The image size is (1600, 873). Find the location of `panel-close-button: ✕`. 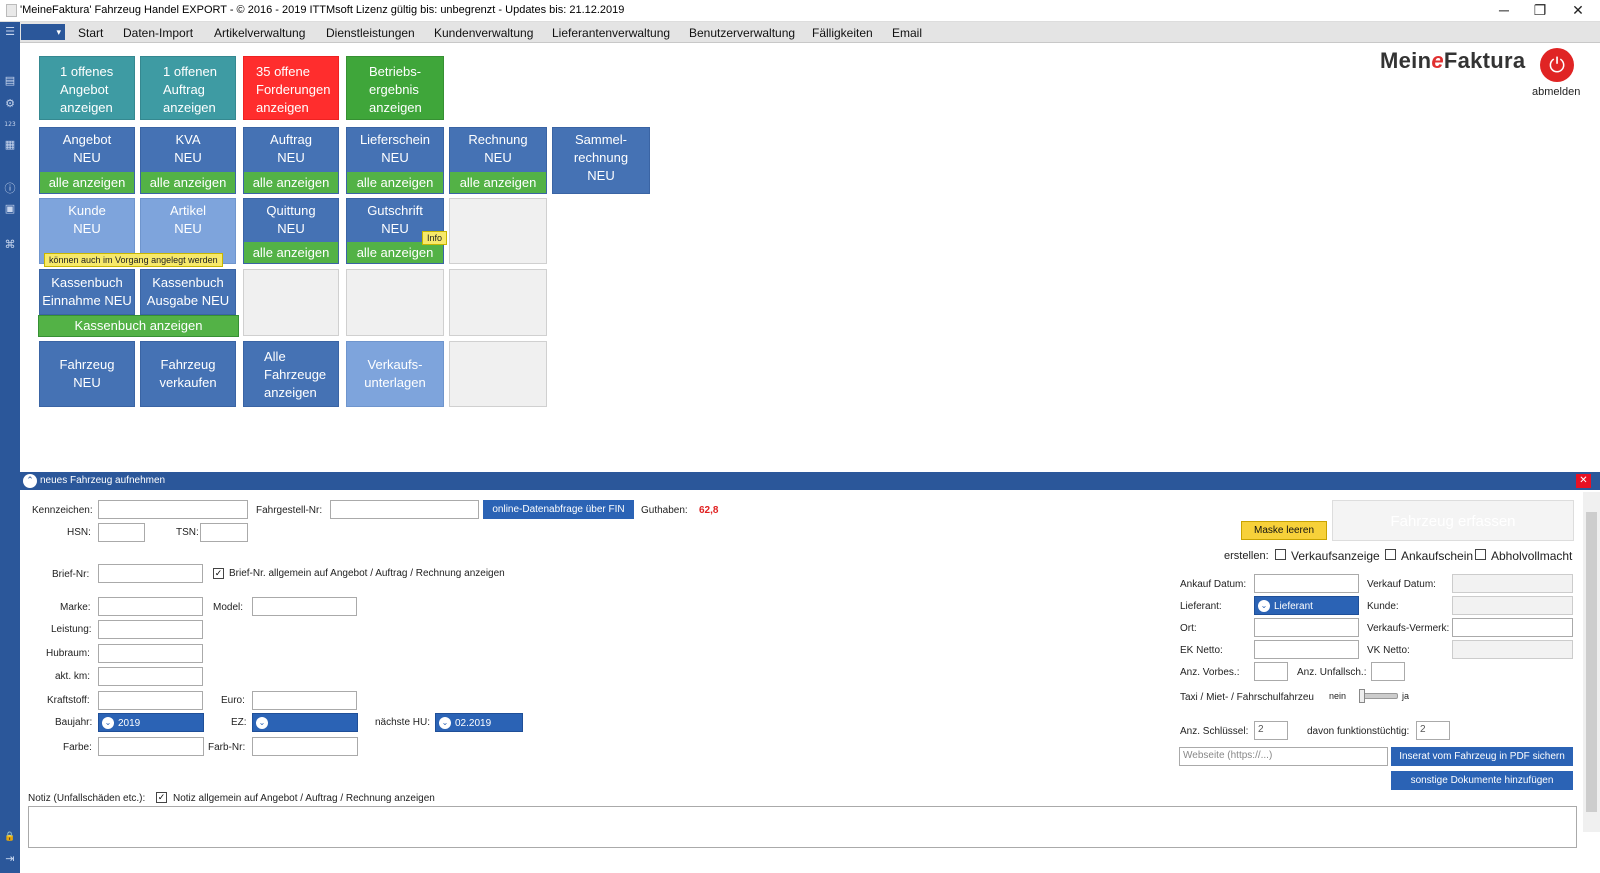

panel-close-button: ✕ is located at coordinates (1583, 481).